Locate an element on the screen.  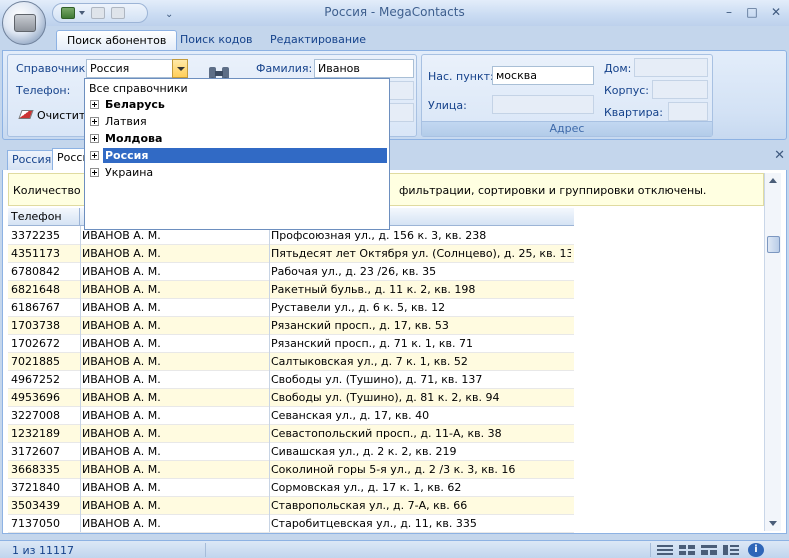
window-title: Россия - MegaContacts is located at coordinates (394, 12).